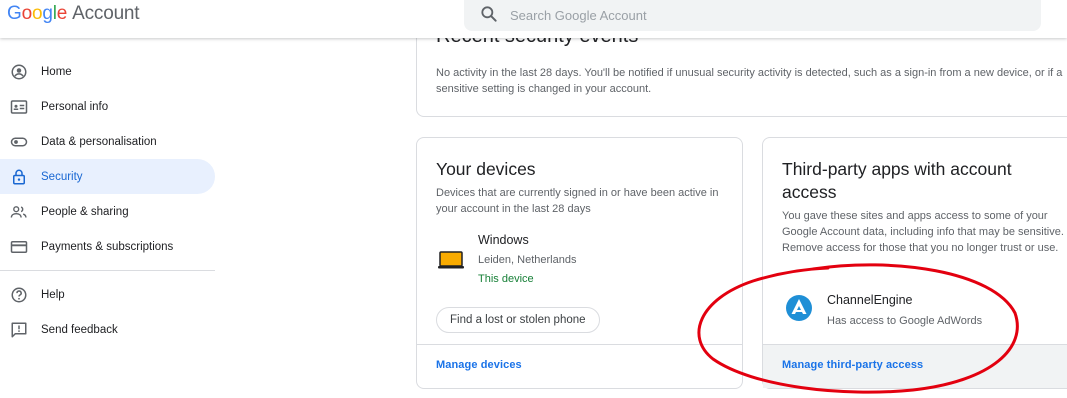 The image size is (1067, 398). What do you see at coordinates (19, 295) in the screenshot?
I see `help-icon` at bounding box center [19, 295].